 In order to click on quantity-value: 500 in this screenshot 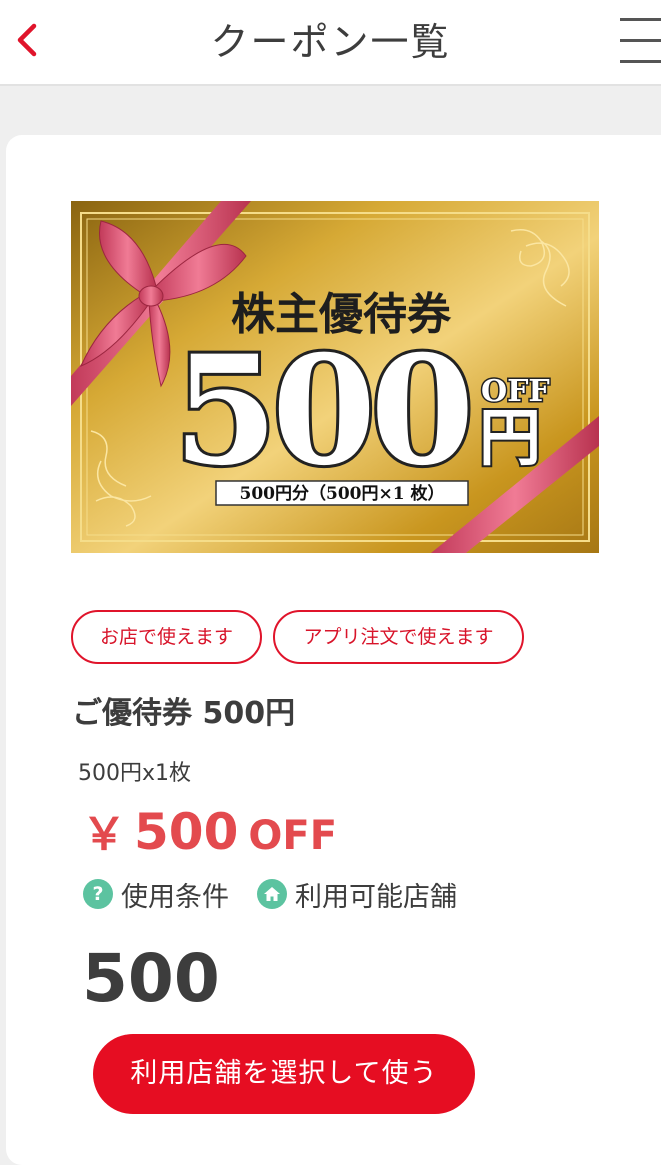, I will do `click(151, 978)`.